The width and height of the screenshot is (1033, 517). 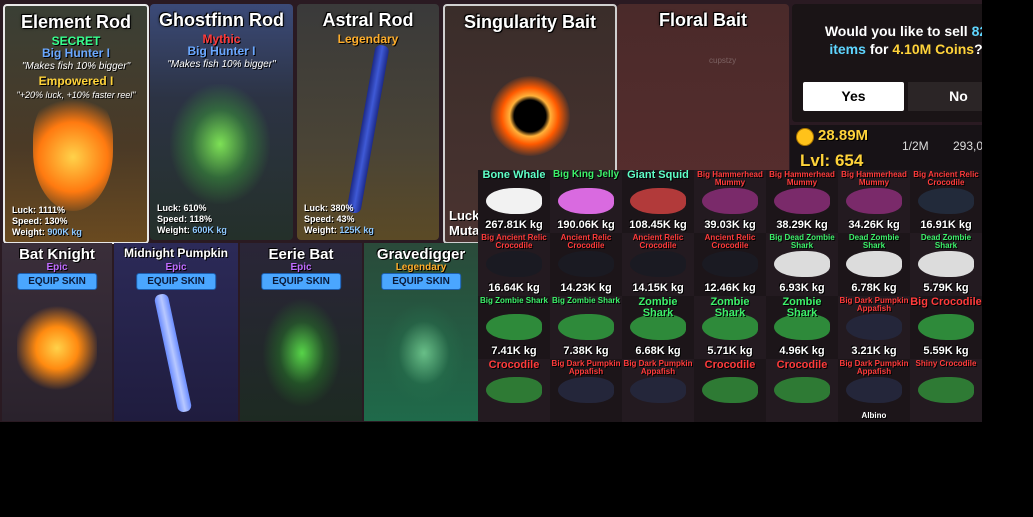 I want to click on fish-name: Big Ancient Relic Crocodile, so click(x=946, y=178).